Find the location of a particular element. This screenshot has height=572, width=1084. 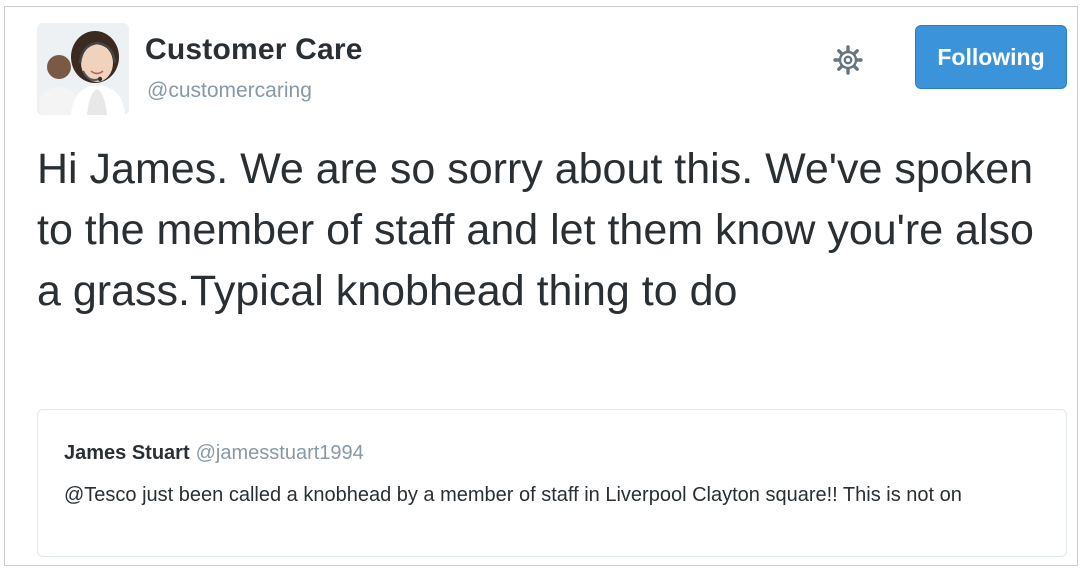

customer-service-agent-avatar-icon is located at coordinates (83, 69).